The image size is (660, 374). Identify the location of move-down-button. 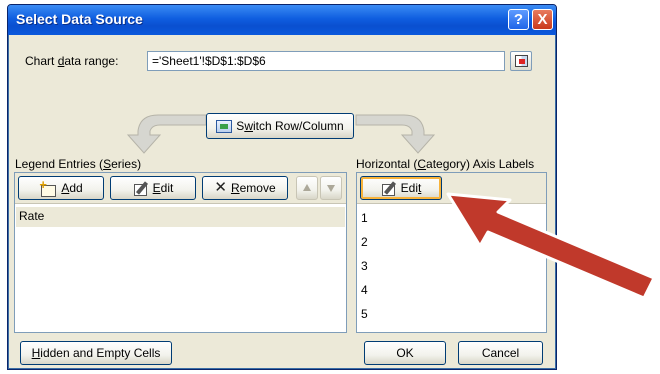
(331, 188).